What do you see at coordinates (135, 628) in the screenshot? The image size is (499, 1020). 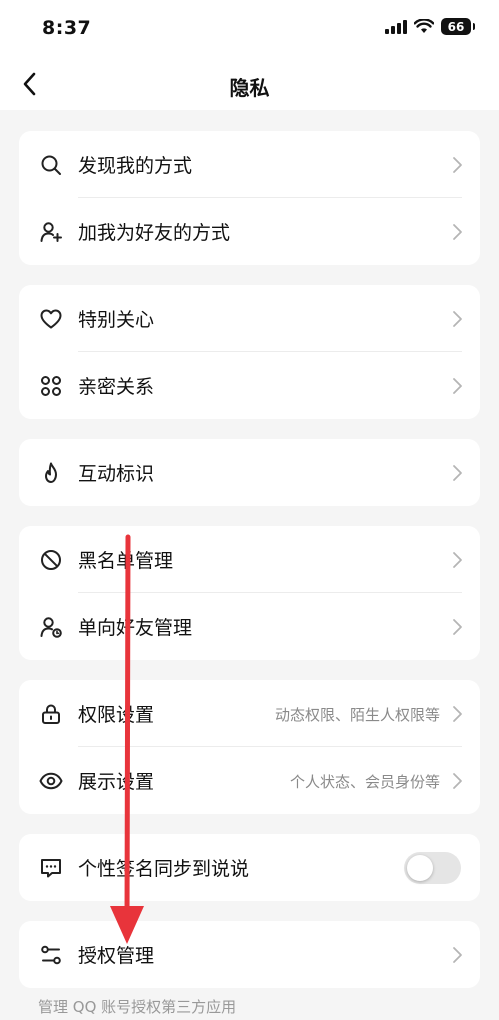 I see `menu-item-label: 单向好友管理` at bounding box center [135, 628].